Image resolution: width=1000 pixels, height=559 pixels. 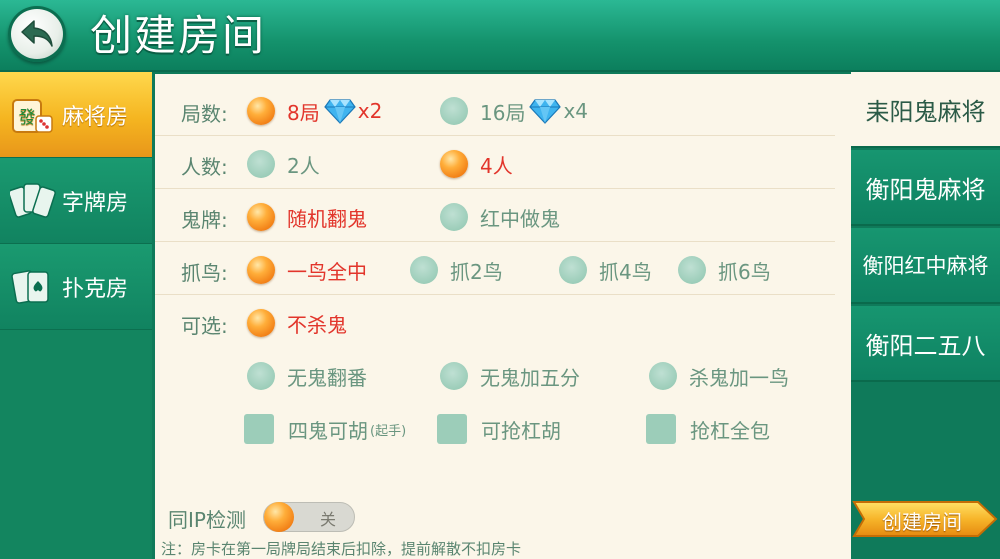 I want to click on optional-row-3: 四鬼可胡 (起手) 可抢杠胡 抢杠全包, so click(x=495, y=429).